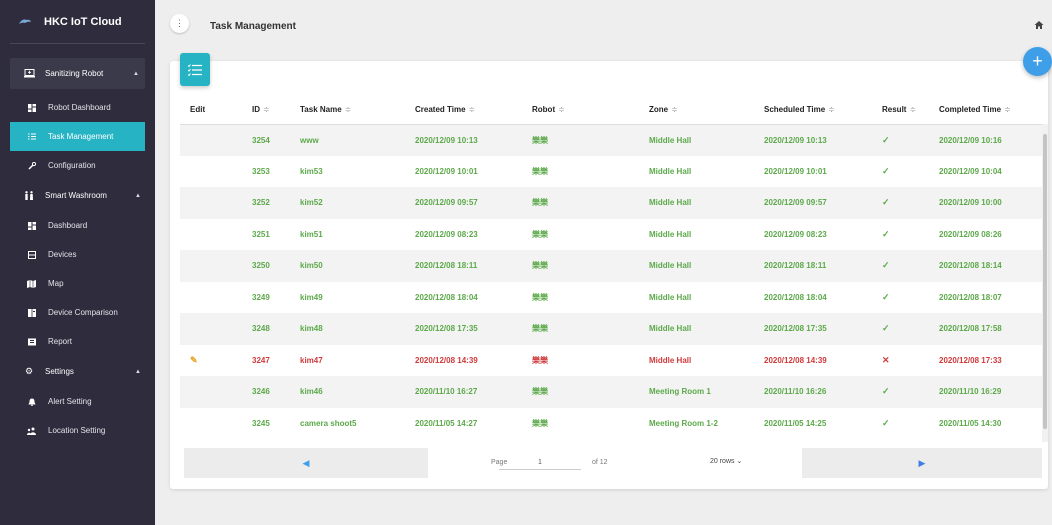 This screenshot has width=1052, height=525. What do you see at coordinates (580, 110) in the screenshot?
I see `col-robot: Robot ≑` at bounding box center [580, 110].